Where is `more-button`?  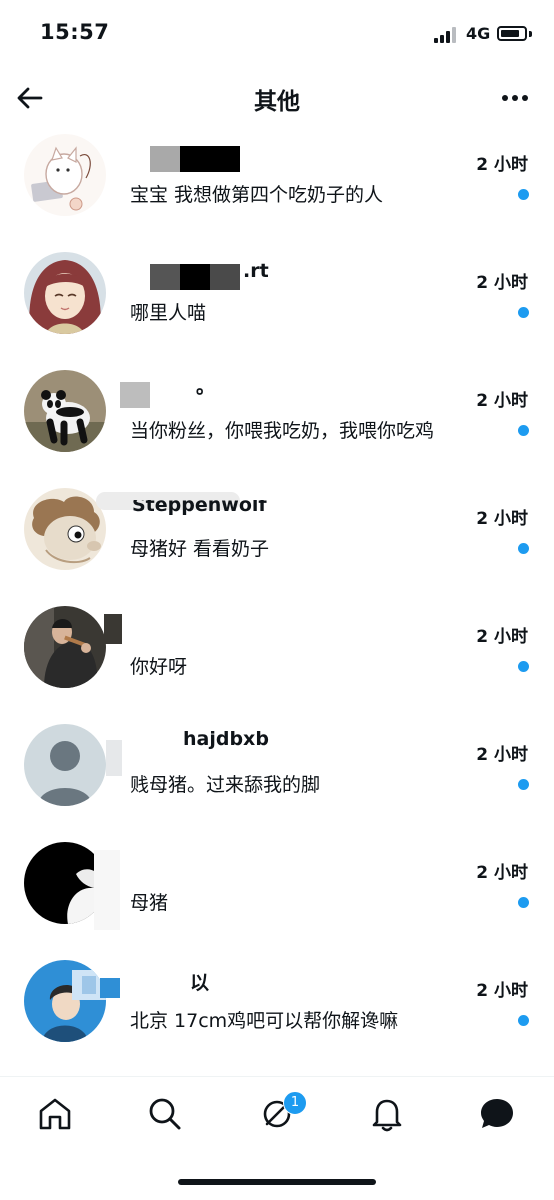
more-button is located at coordinates (515, 98).